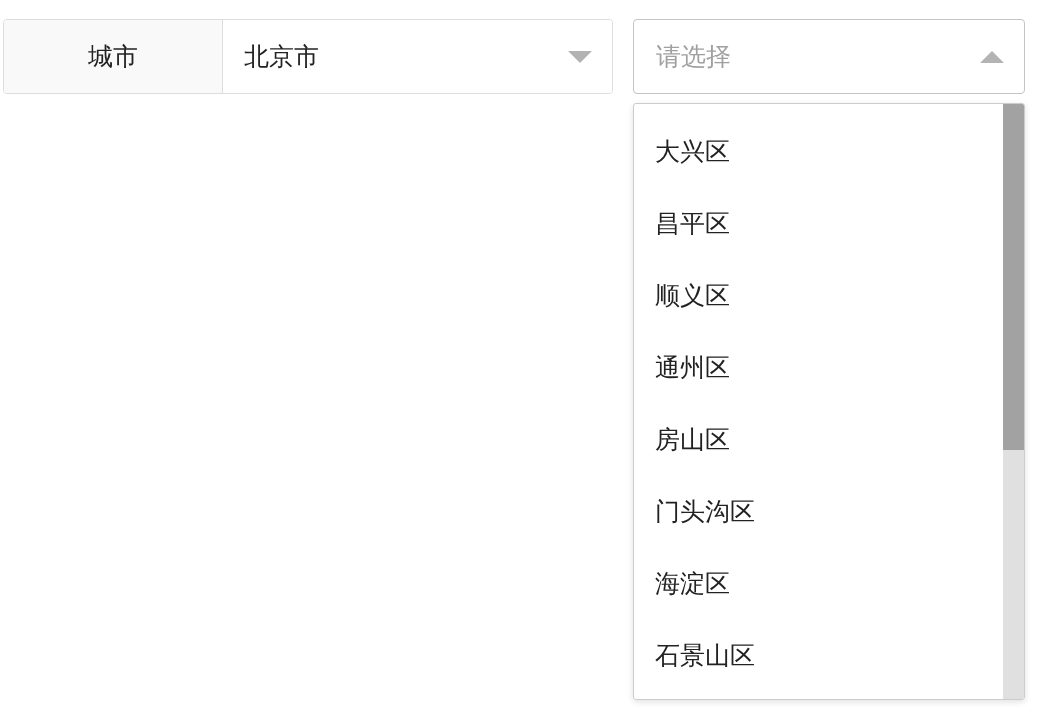 The height and width of the screenshot is (714, 1038). What do you see at coordinates (818, 583) in the screenshot?
I see `dropdown-option: 海淀区` at bounding box center [818, 583].